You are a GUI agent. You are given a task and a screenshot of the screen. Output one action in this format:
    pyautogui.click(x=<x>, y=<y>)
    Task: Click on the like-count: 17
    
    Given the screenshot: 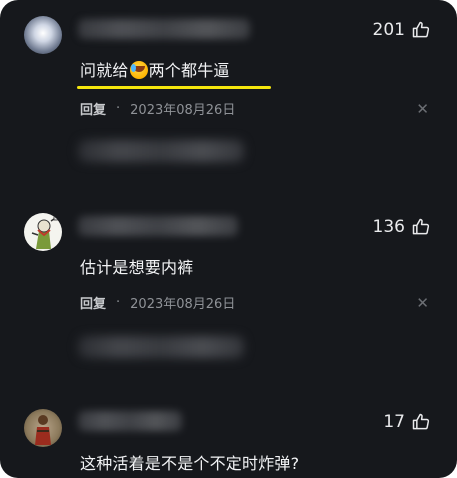 What is the action you would take?
    pyautogui.click(x=394, y=422)
    